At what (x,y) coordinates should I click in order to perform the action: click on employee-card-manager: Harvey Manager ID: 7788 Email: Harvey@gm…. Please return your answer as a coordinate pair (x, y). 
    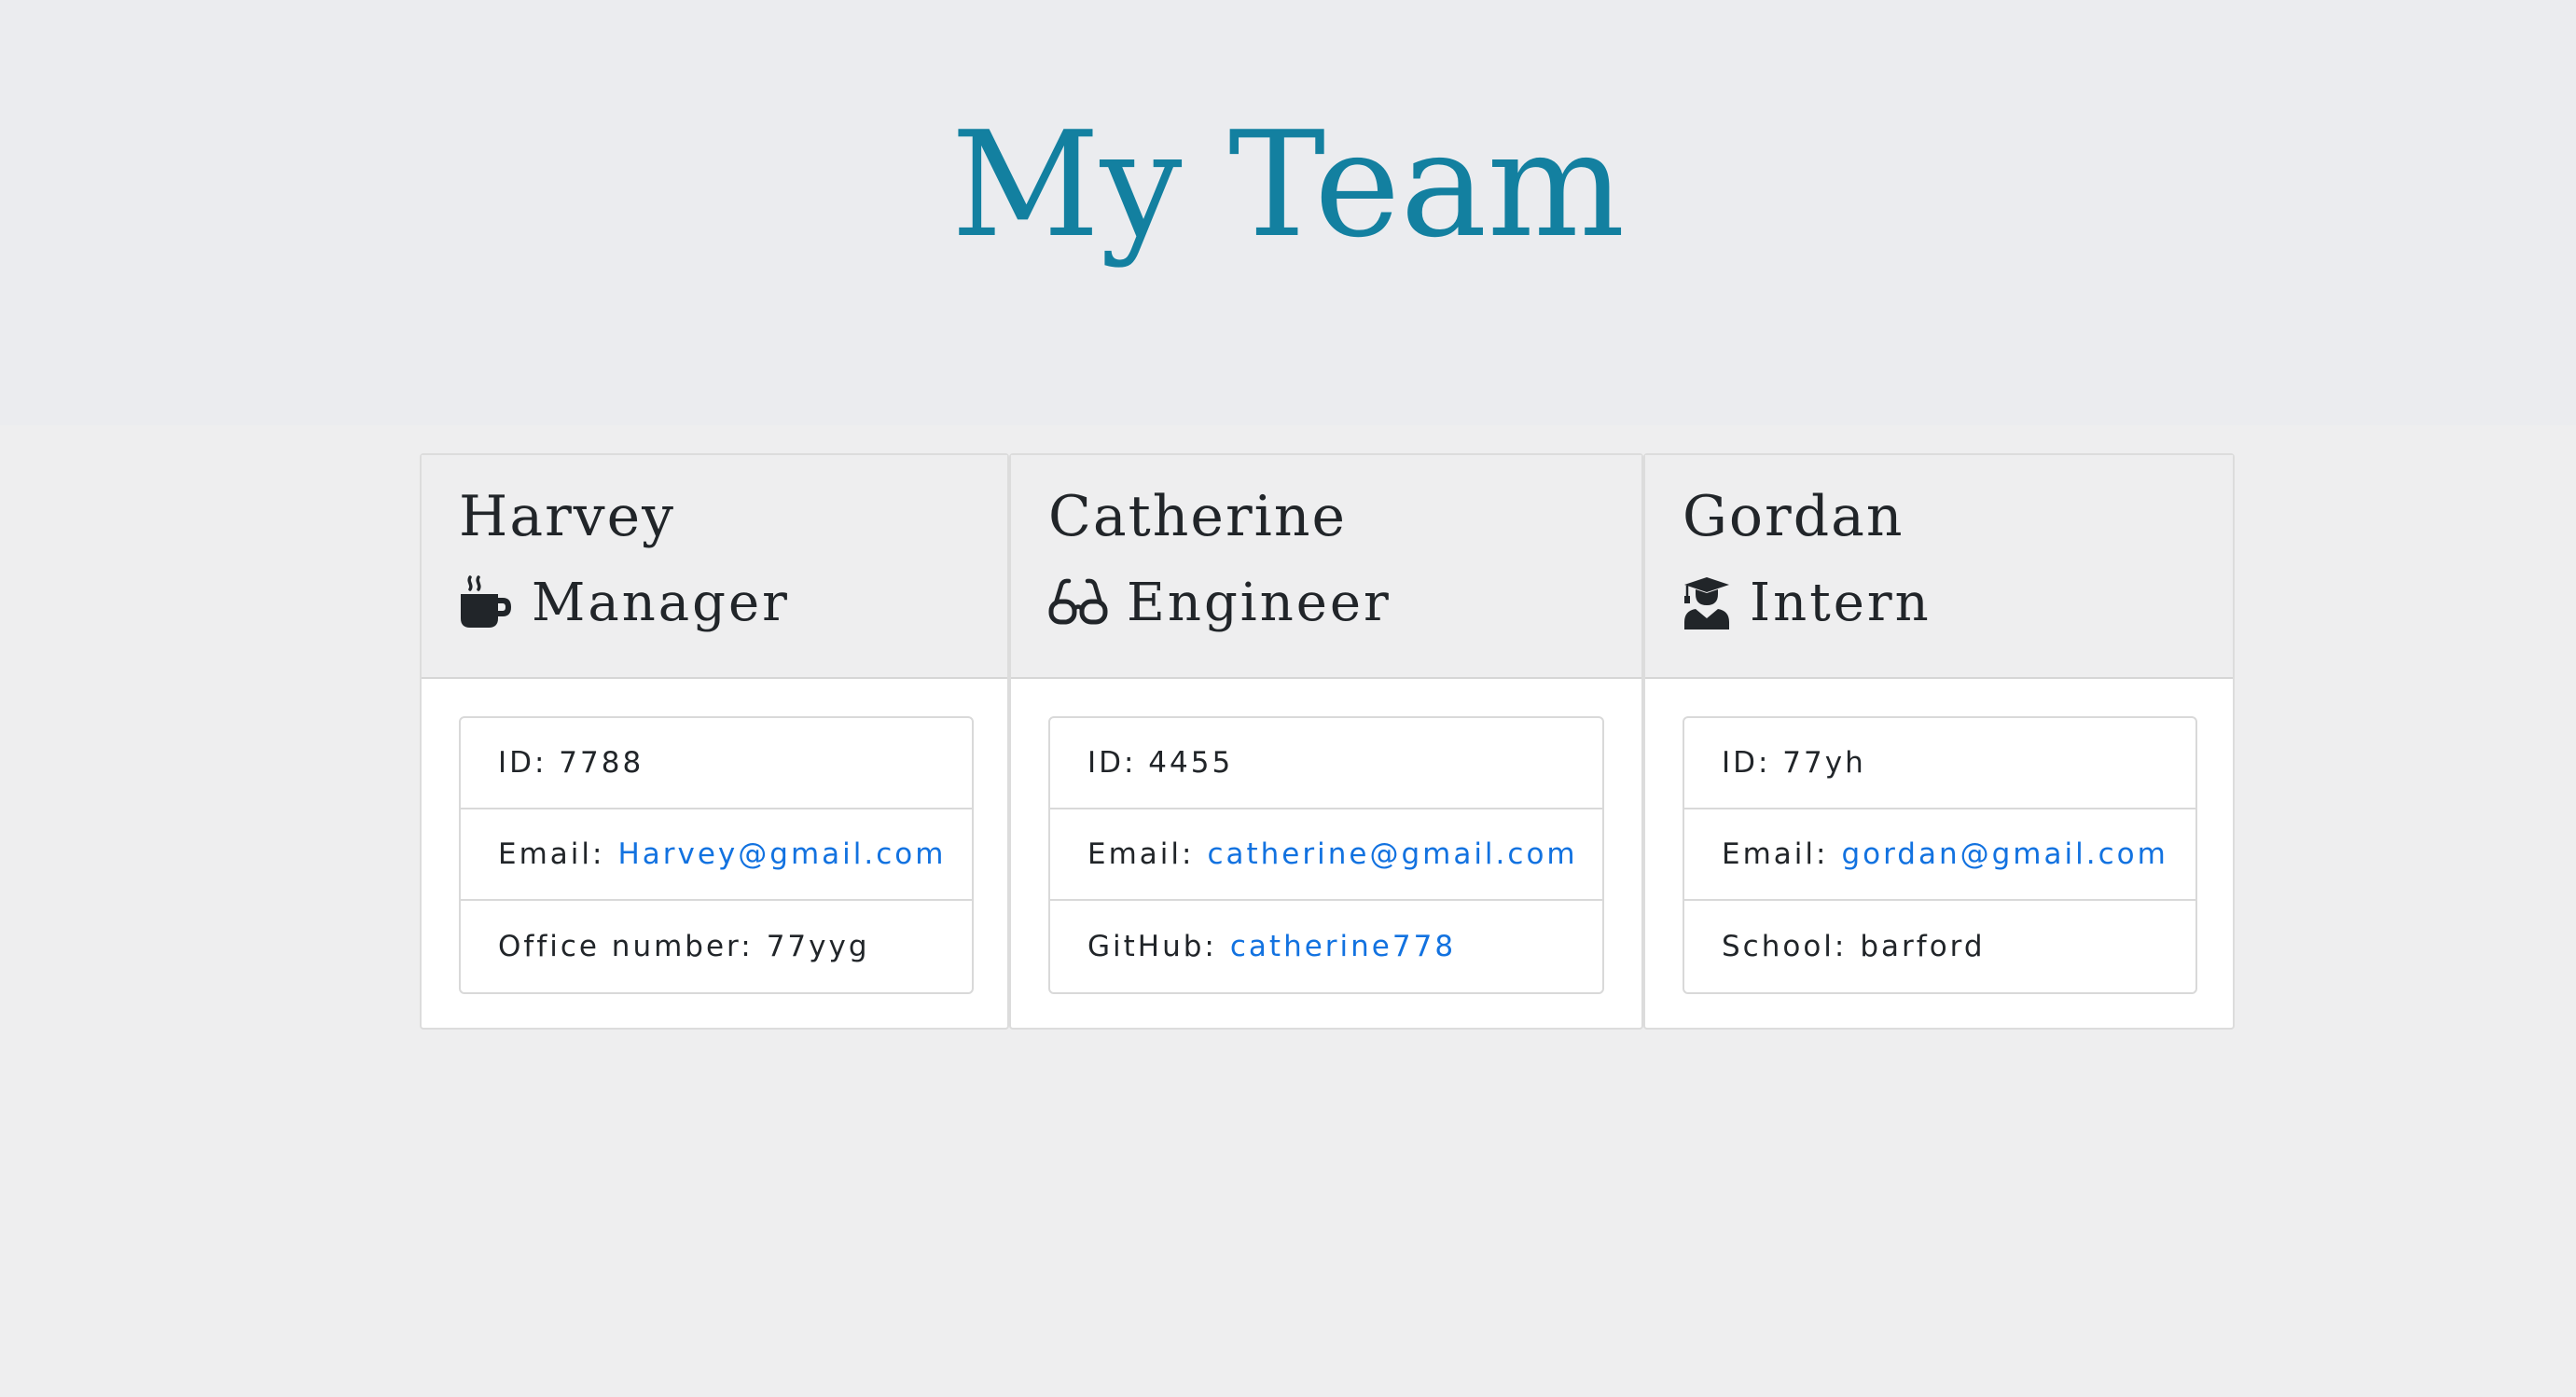
    Looking at the image, I should click on (714, 741).